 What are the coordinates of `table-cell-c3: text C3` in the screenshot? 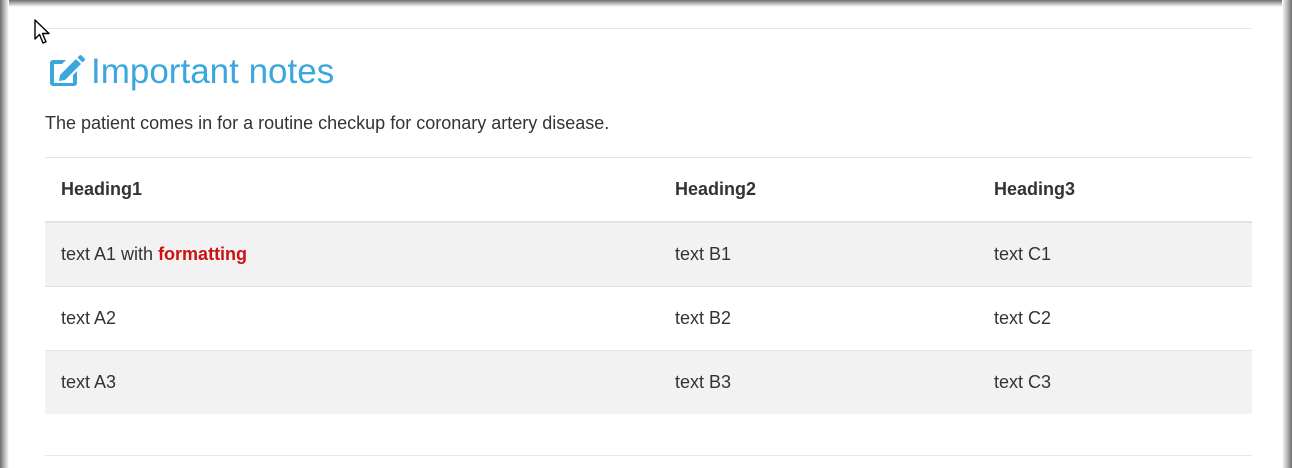 It's located at (1115, 382).